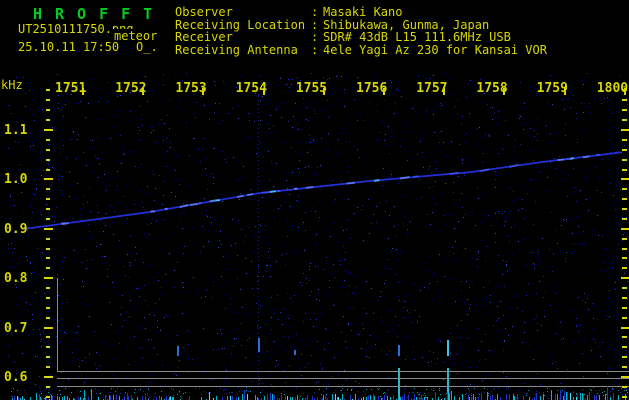  Describe the element at coordinates (16, 279) in the screenshot. I see `y-tick-label-0.8: 0.8` at that location.